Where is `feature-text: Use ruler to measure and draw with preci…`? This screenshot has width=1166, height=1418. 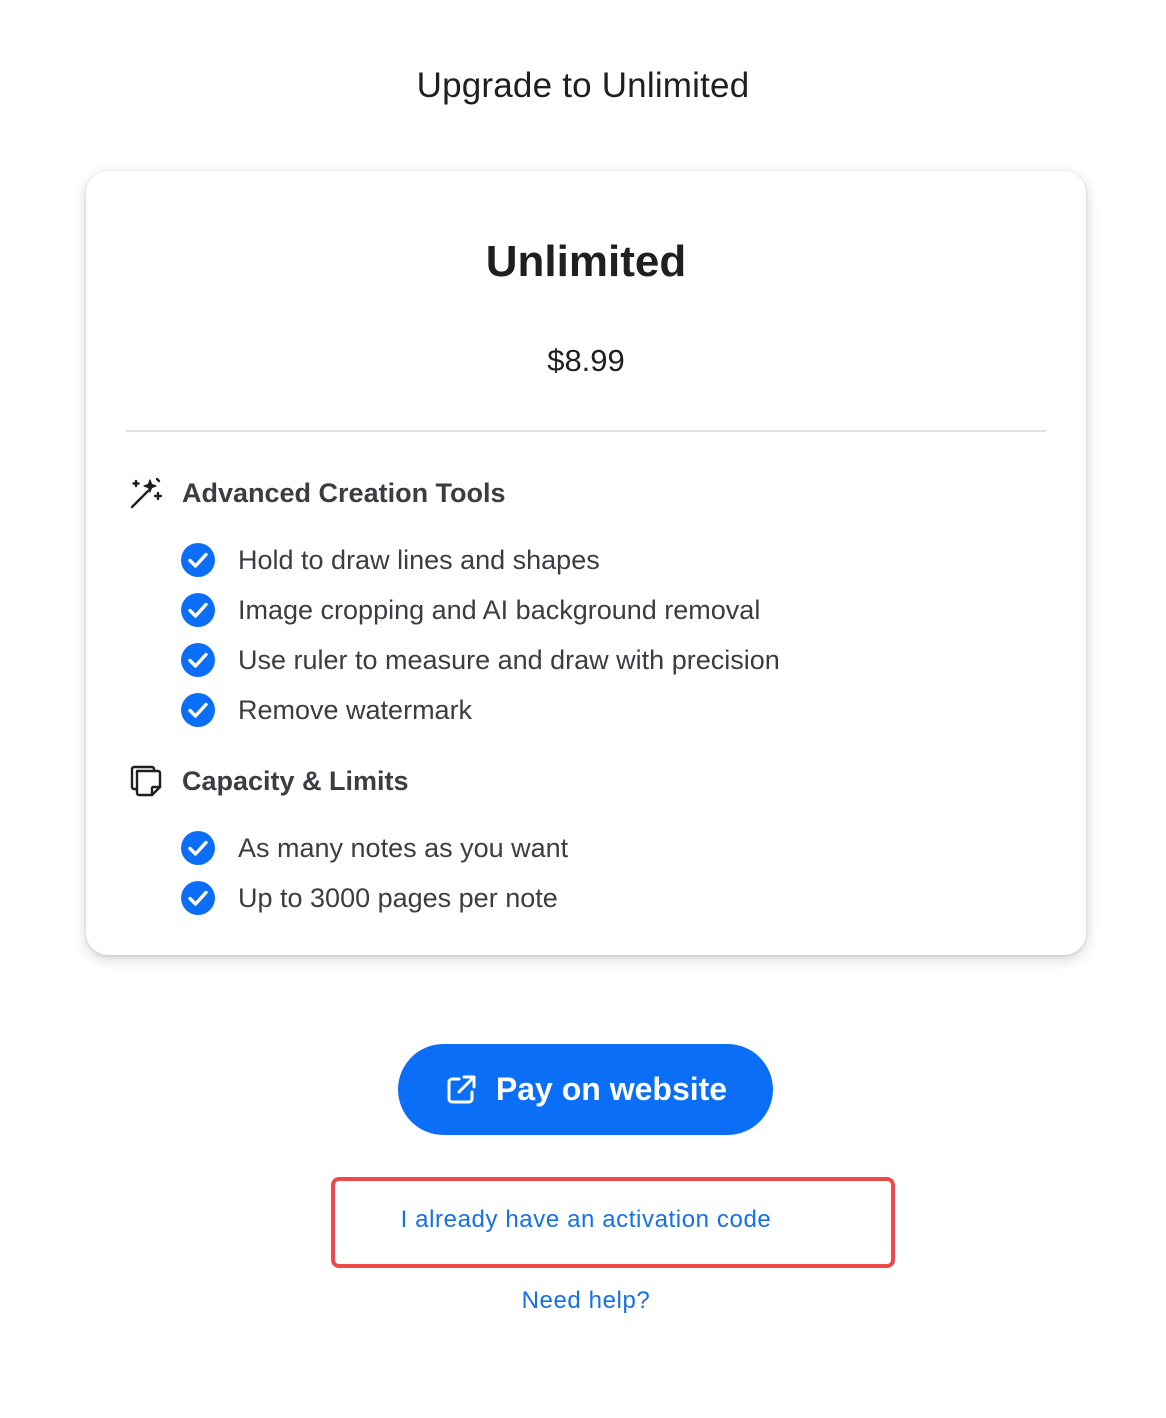 feature-text: Use ruler to measure and draw with preci… is located at coordinates (509, 659).